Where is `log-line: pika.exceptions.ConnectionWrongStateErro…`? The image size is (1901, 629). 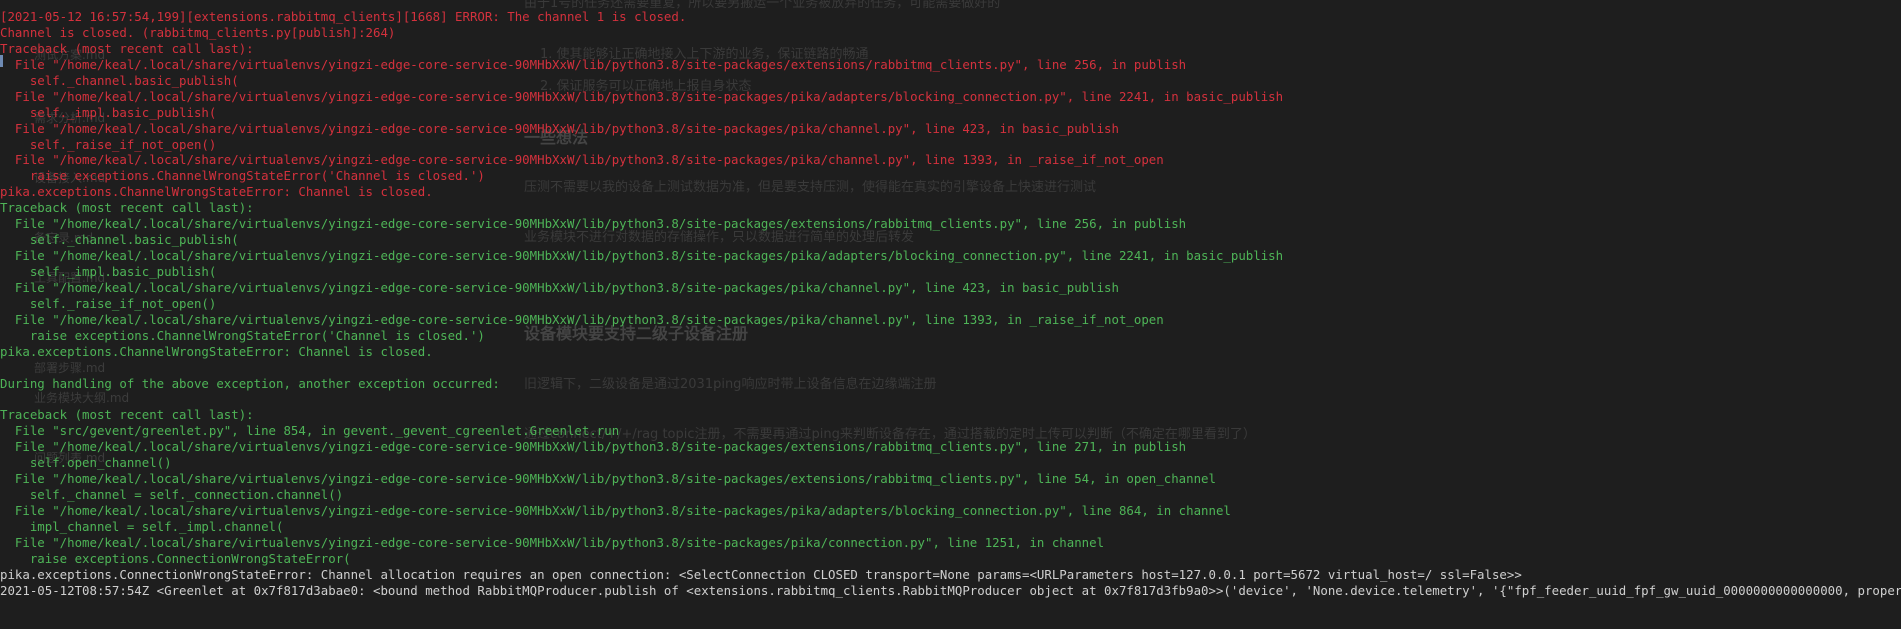
log-line: pika.exceptions.ConnectionWrongStateErro… is located at coordinates (761, 574).